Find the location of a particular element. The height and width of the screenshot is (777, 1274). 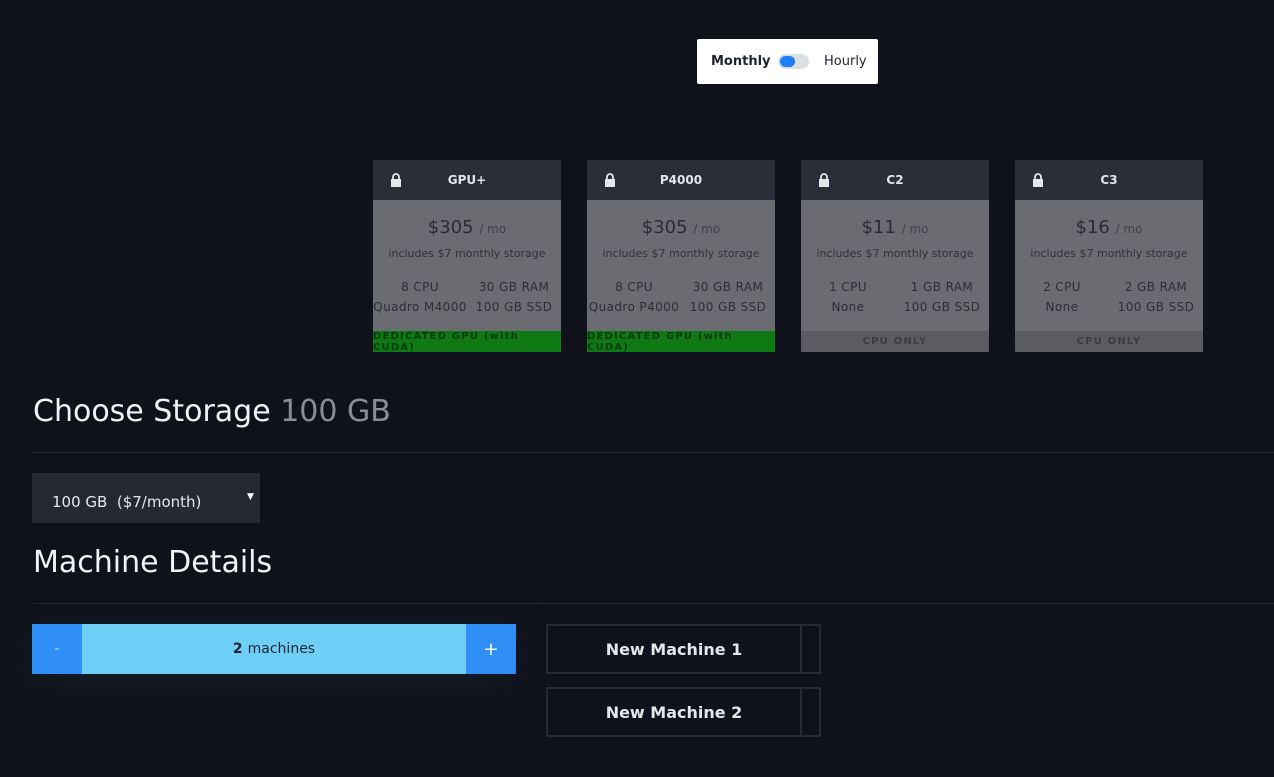

machine-row: New Machine 1 is located at coordinates (683, 649).